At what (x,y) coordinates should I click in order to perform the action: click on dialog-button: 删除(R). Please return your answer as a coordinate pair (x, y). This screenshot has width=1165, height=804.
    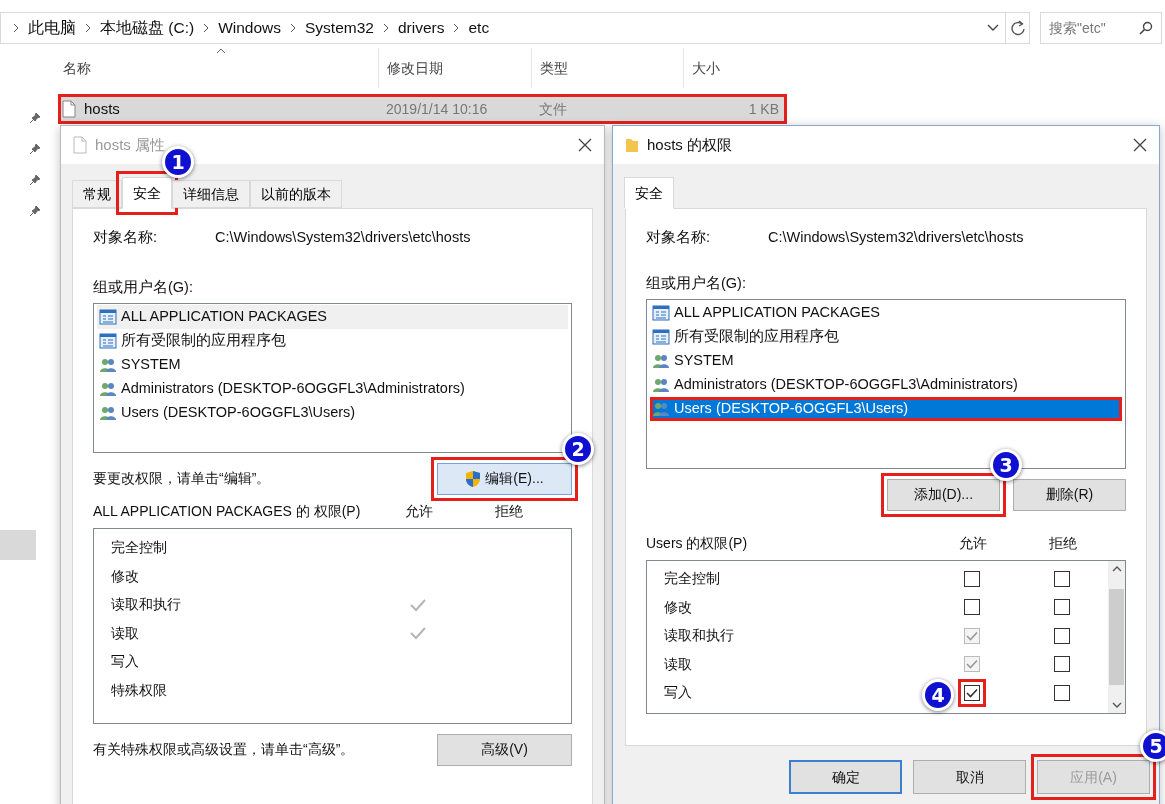
    Looking at the image, I should click on (1069, 494).